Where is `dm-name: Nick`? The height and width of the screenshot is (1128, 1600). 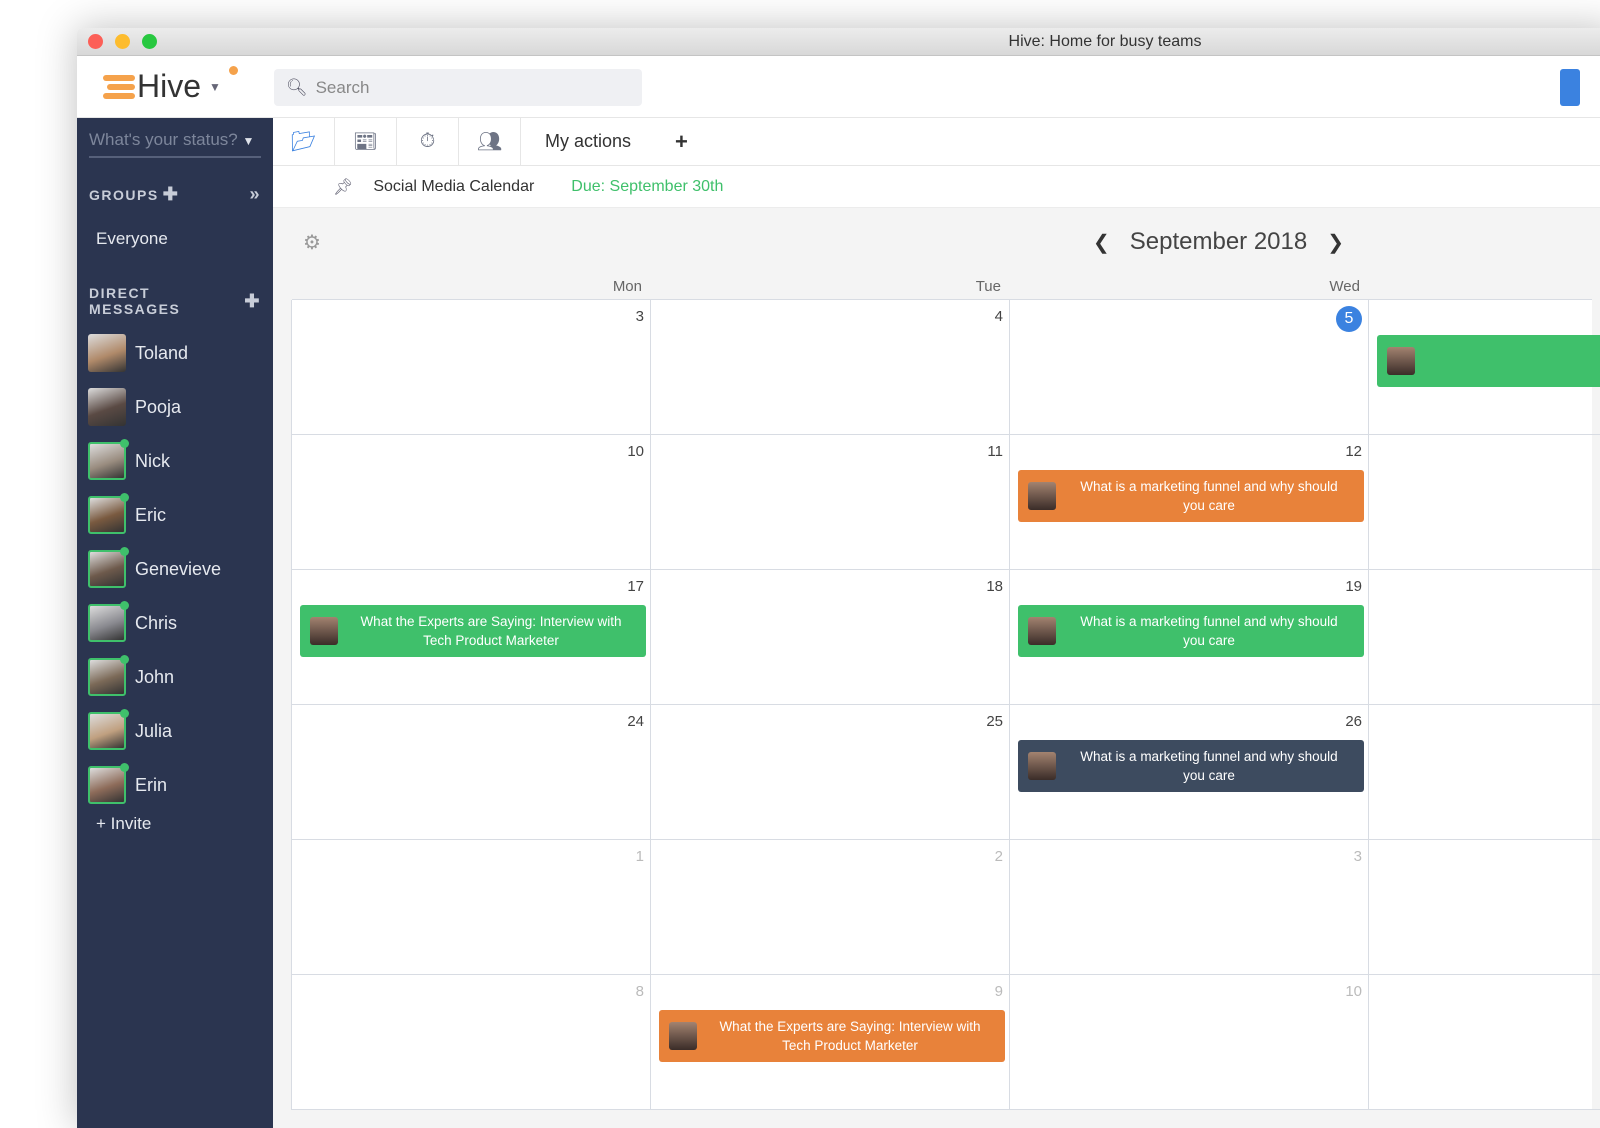
dm-name: Nick is located at coordinates (152, 460).